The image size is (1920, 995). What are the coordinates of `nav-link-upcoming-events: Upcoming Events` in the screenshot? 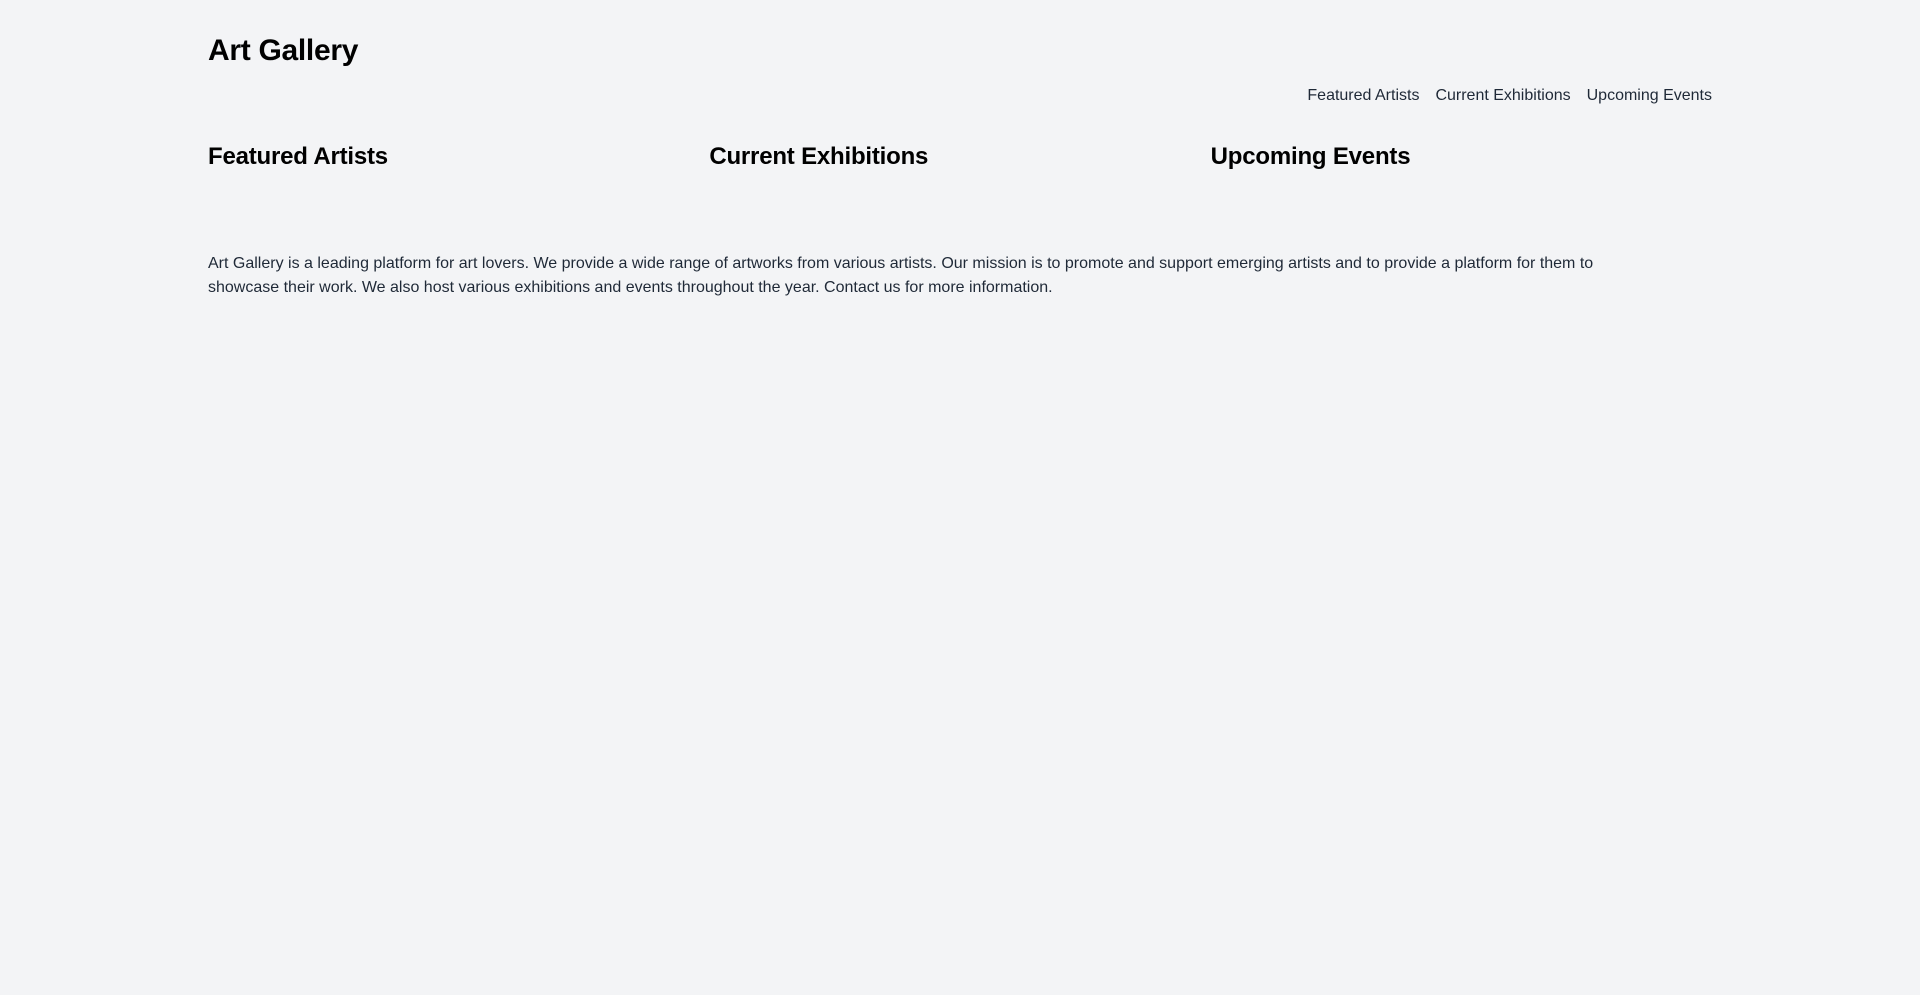 It's located at (1649, 96).